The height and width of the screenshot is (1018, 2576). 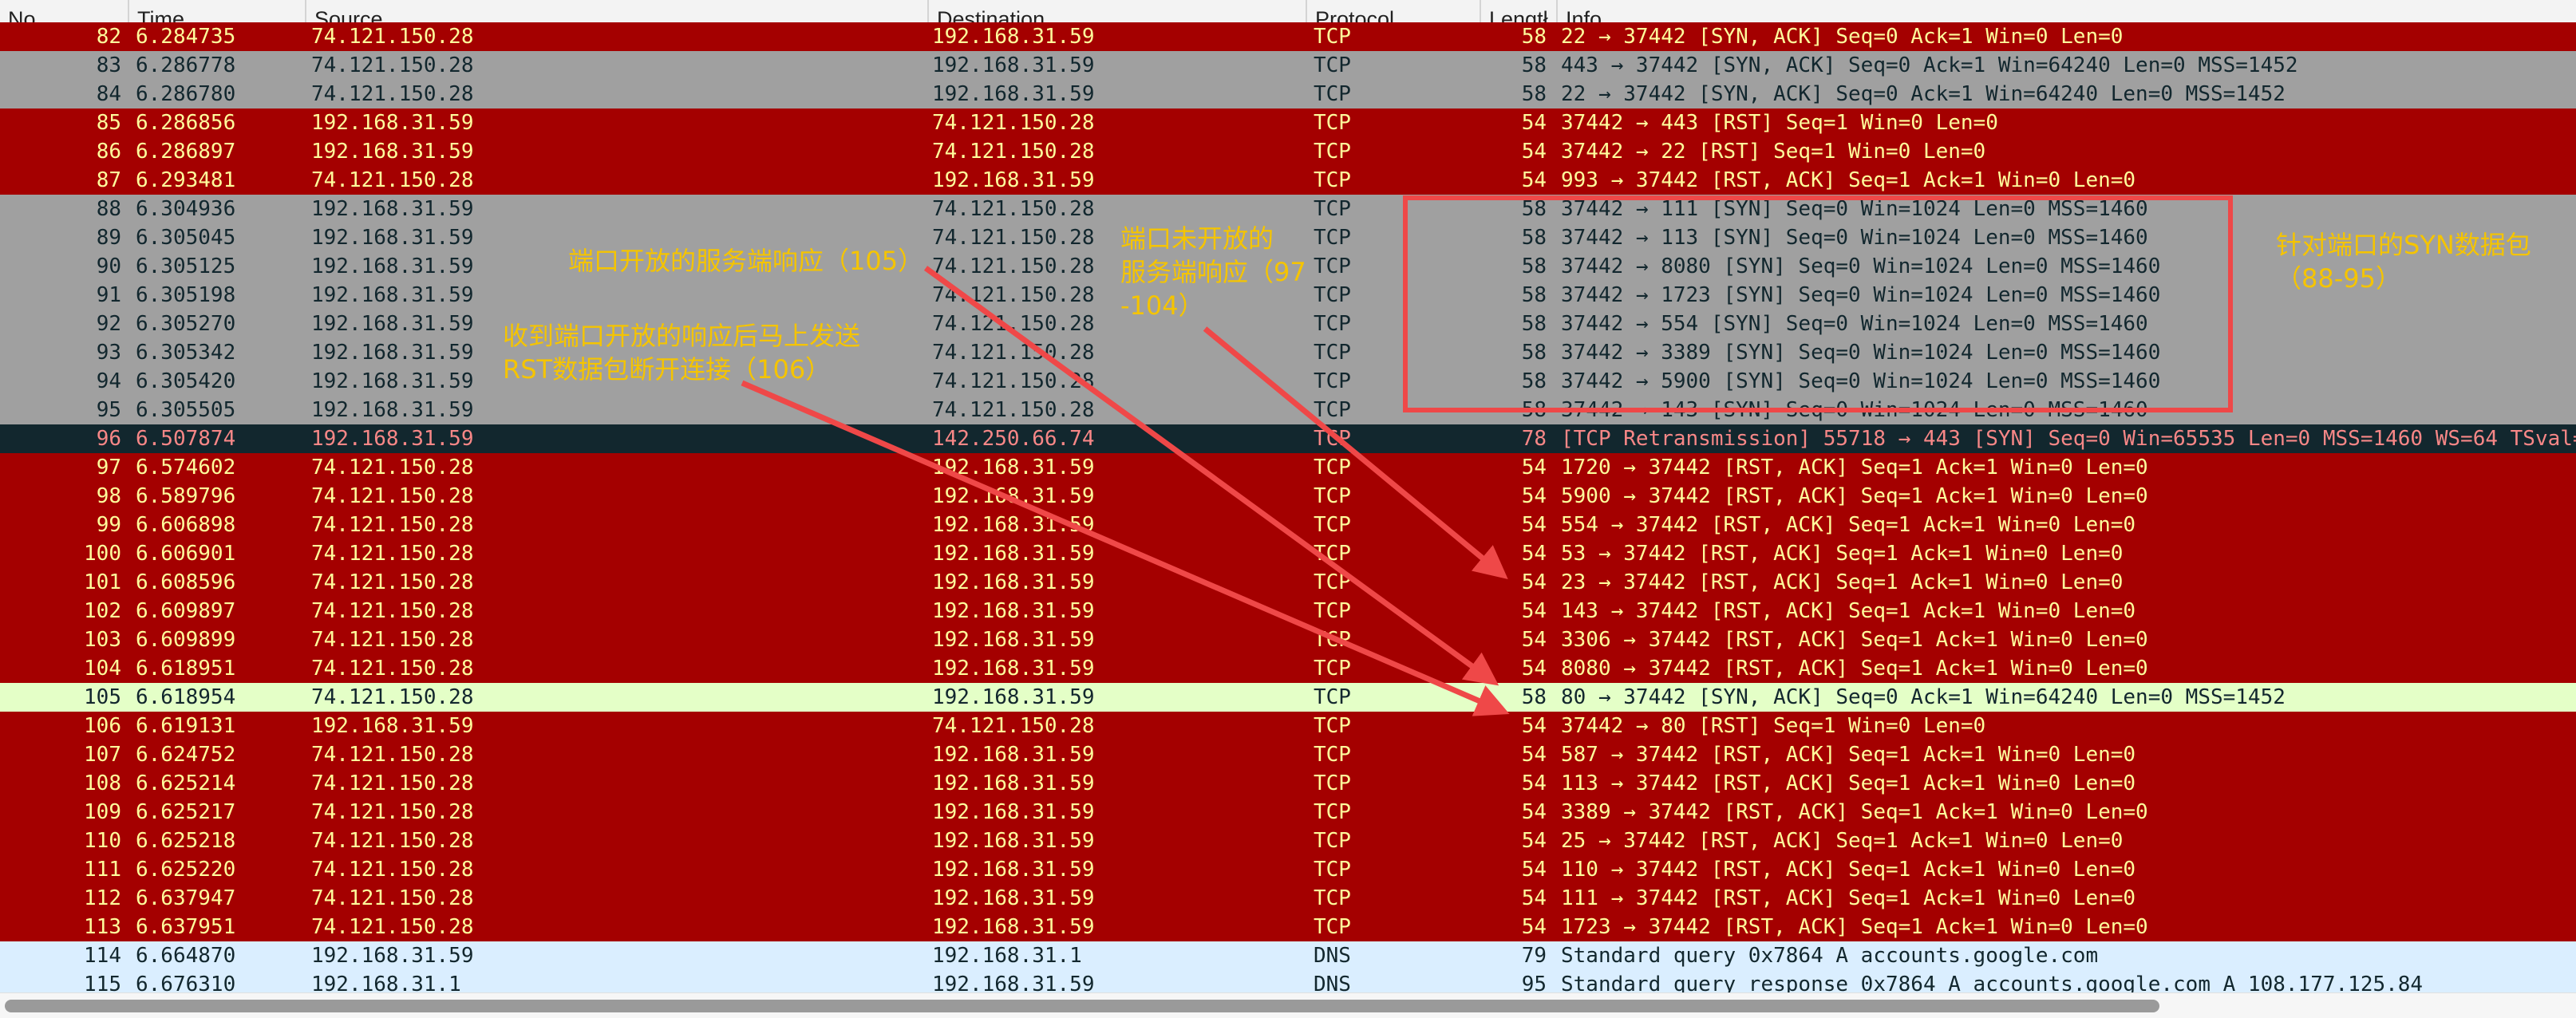 I want to click on annotation-closed-port-line3: -104）, so click(x=1162, y=305).